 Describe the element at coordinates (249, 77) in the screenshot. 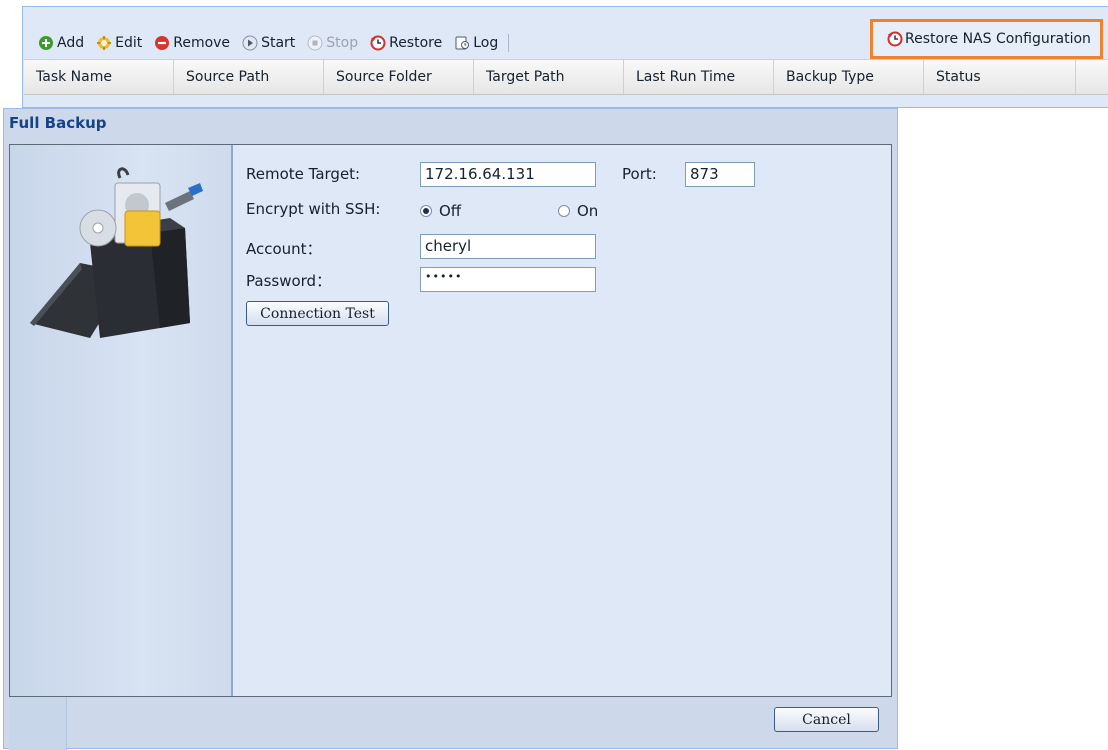

I see `column-header-source-path: Source Path` at that location.